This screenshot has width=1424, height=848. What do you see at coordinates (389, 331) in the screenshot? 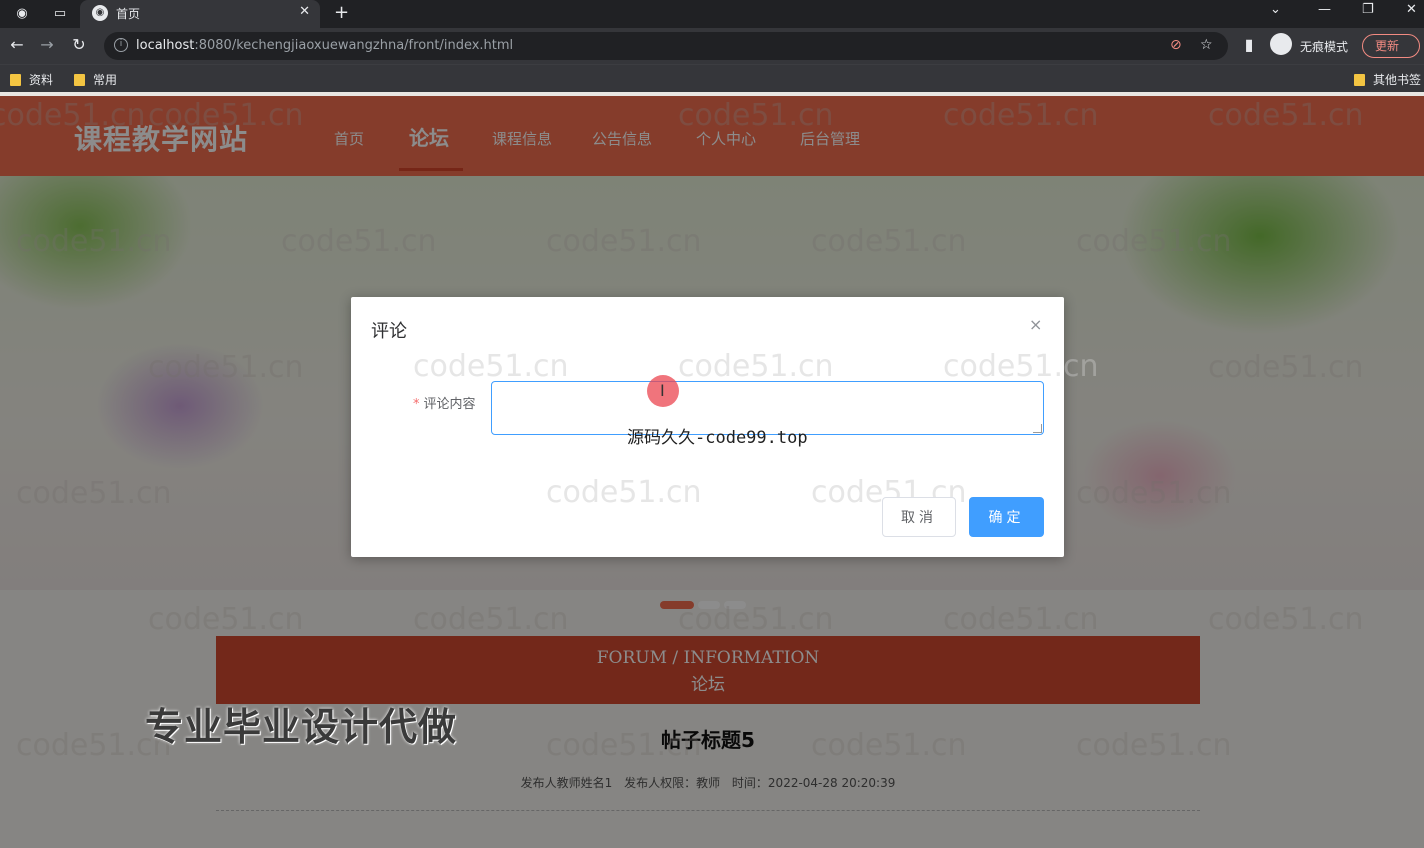
I see `dialog-title: 评论` at bounding box center [389, 331].